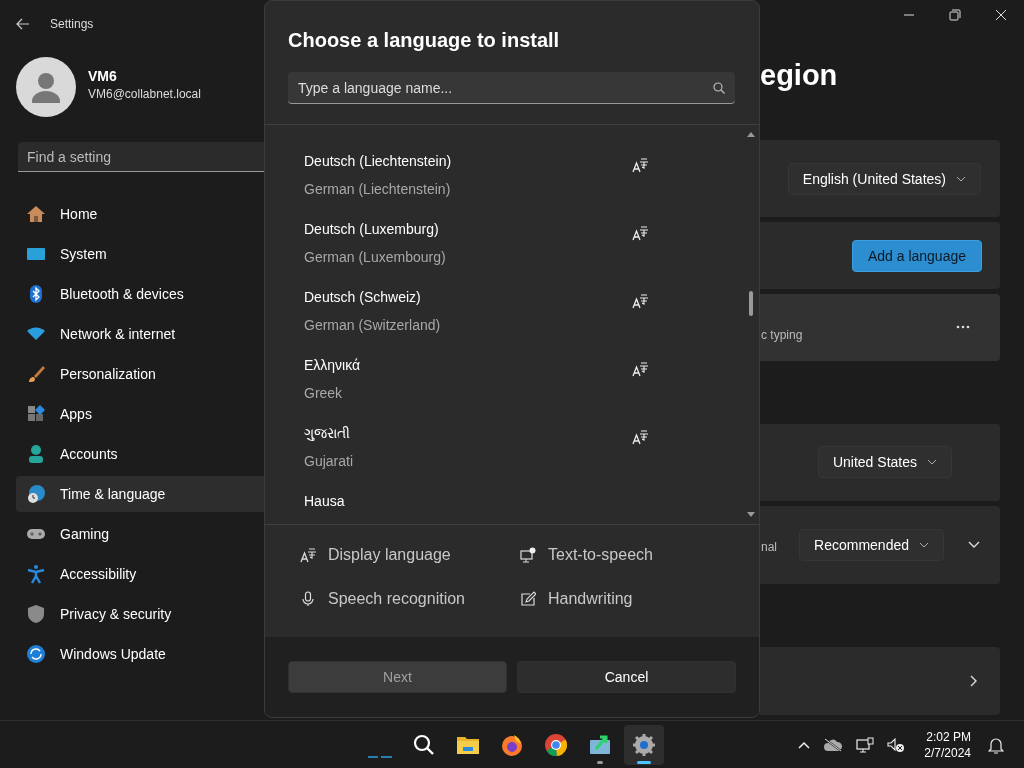 This screenshot has height=768, width=1024. Describe the element at coordinates (372, 229) in the screenshot. I see `language-native-name: Deutsch (Luxemburg)` at that location.